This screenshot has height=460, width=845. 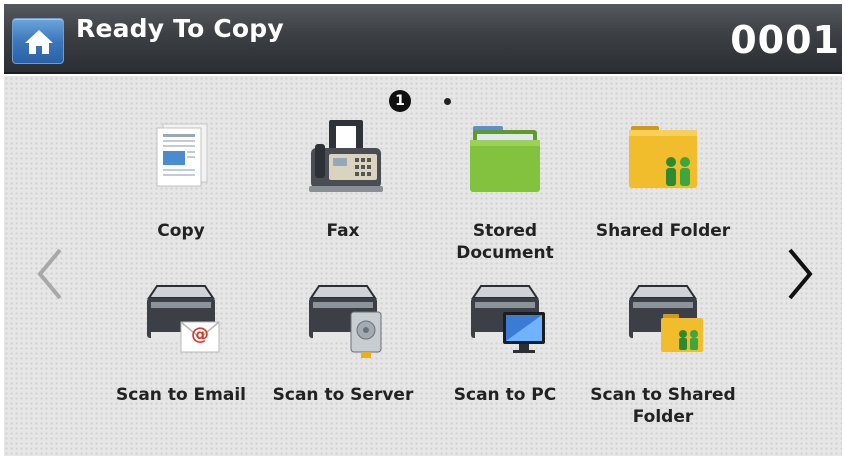 I want to click on app-scan-to-shared-folder-label: Scan to Shared Folder, so click(x=663, y=406).